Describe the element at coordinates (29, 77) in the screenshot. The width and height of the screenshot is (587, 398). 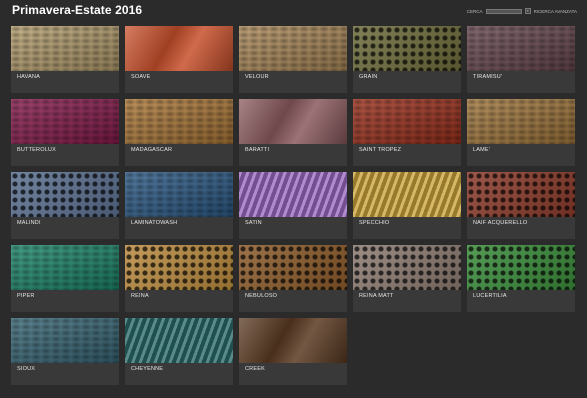
I see `tile-label: HAVANA` at that location.